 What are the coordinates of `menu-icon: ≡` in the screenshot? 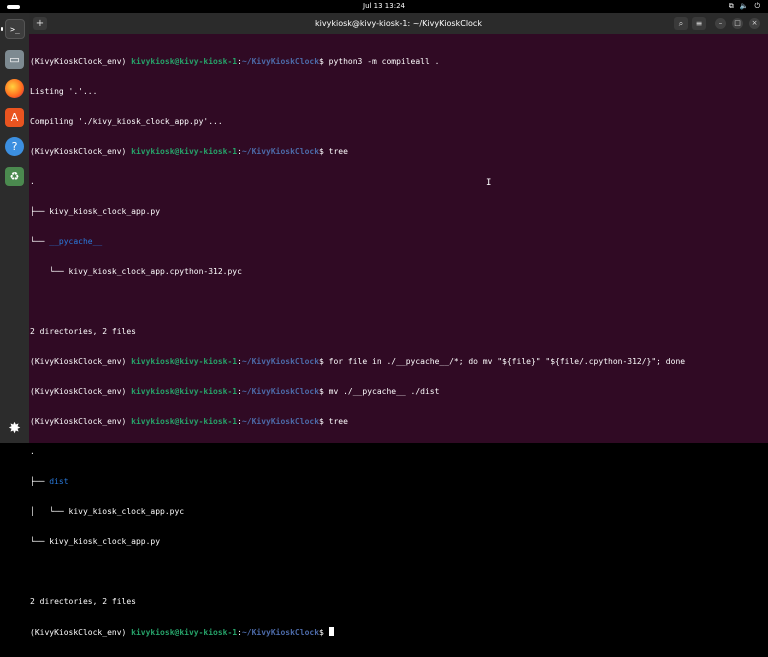 It's located at (699, 23).